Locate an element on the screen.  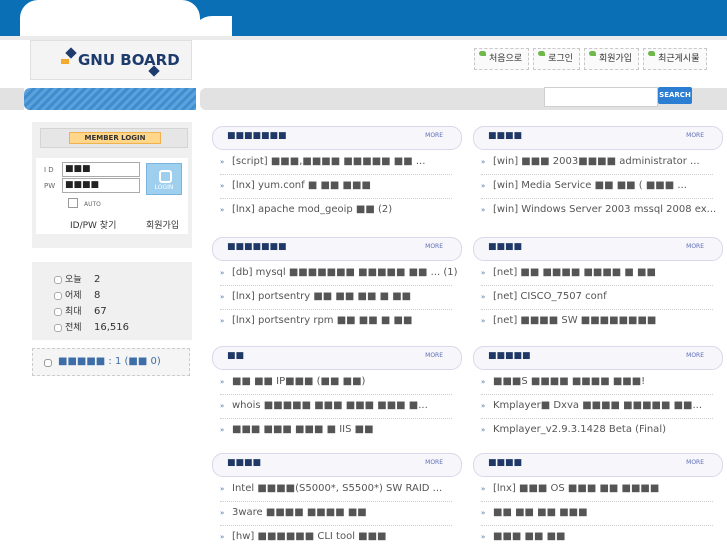
board-post-link: [hw] ■■■■■■ CLI tool ■■■ is located at coordinates (346, 536).